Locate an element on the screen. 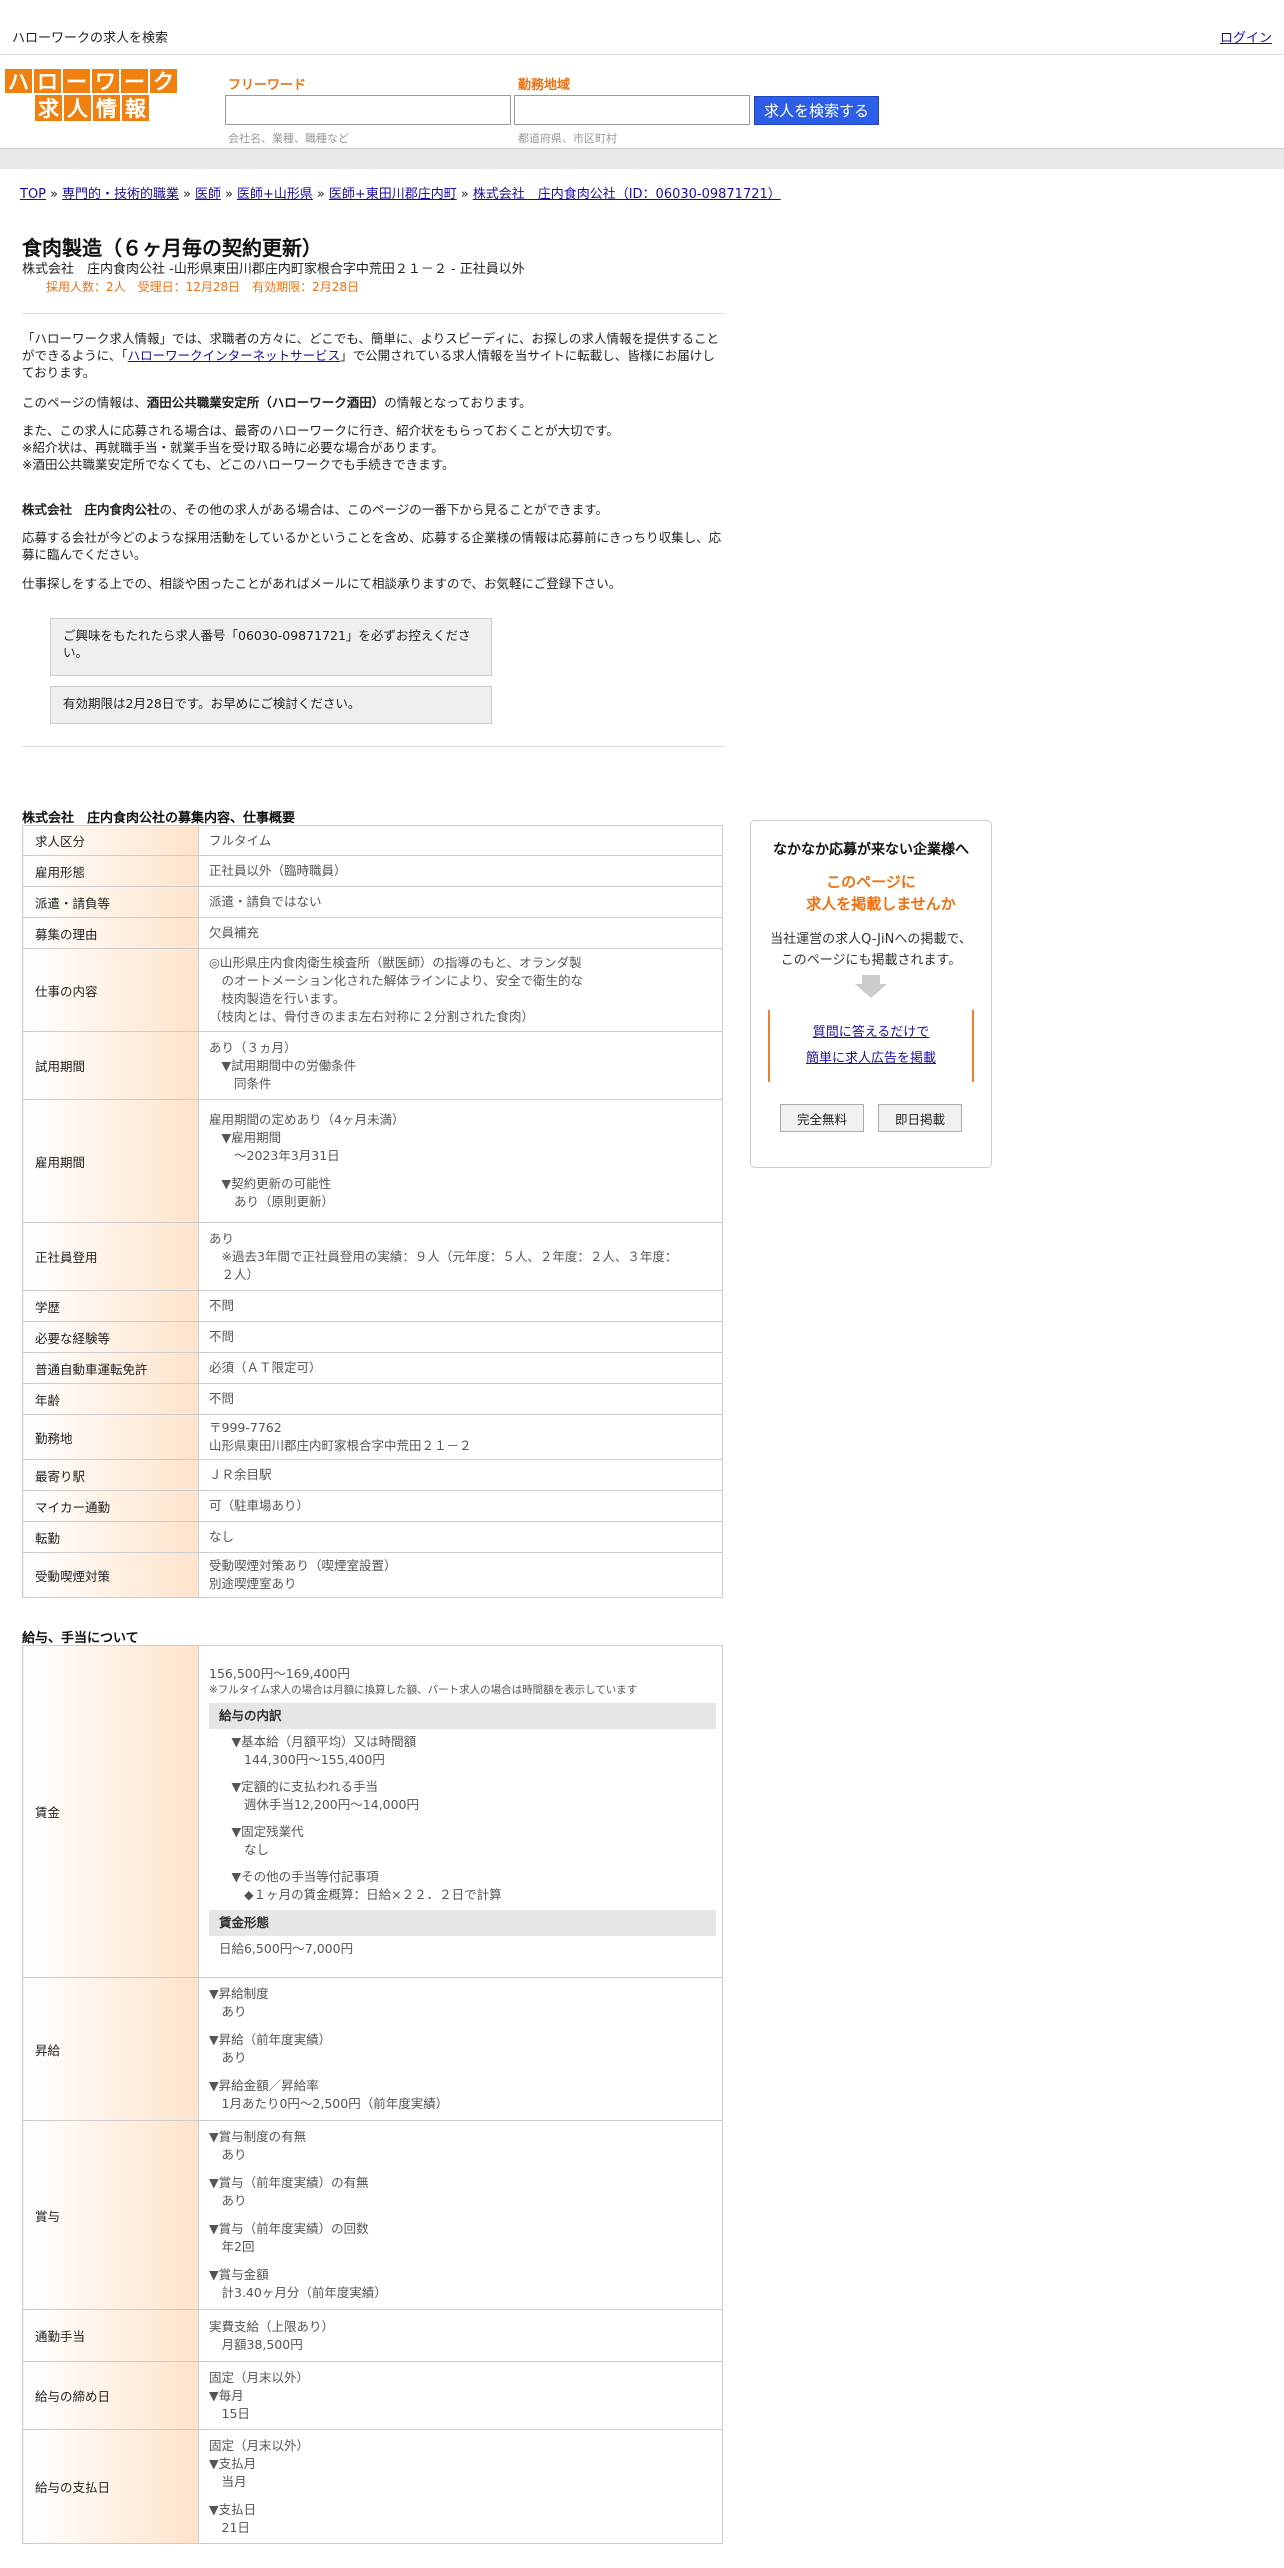 The image size is (1284, 2568). logo-row-2: 求人情報 is located at coordinates (107, 108).